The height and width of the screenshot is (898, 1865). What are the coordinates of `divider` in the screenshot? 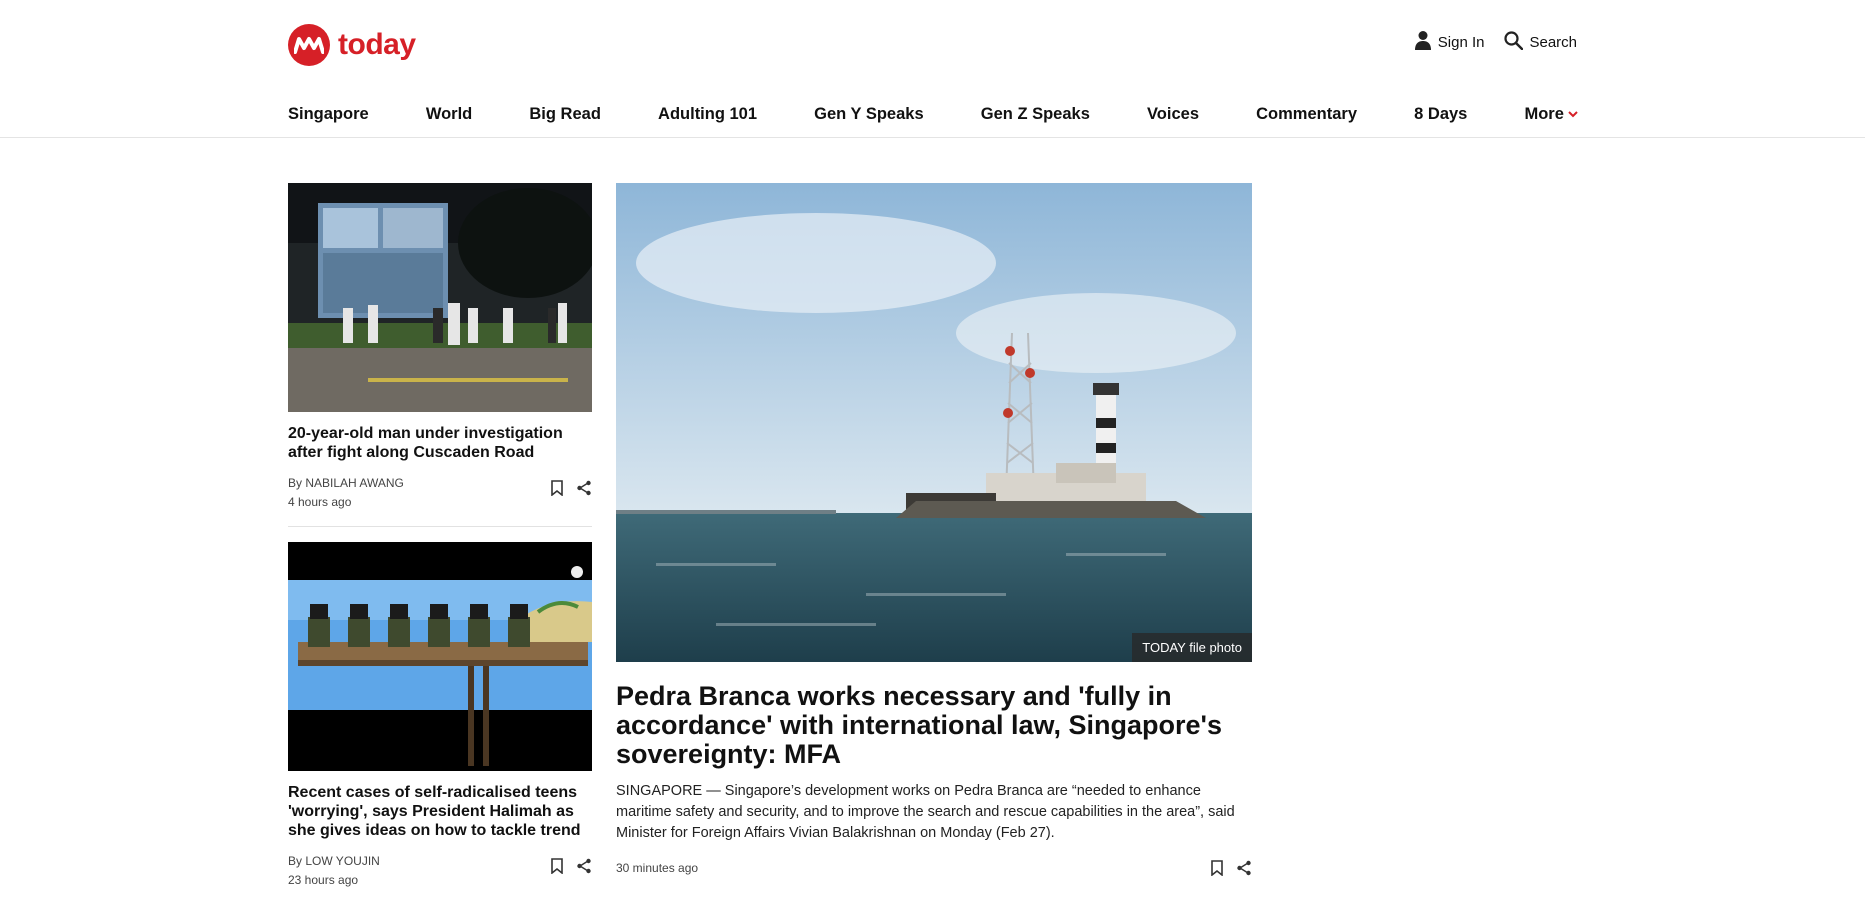 It's located at (440, 526).